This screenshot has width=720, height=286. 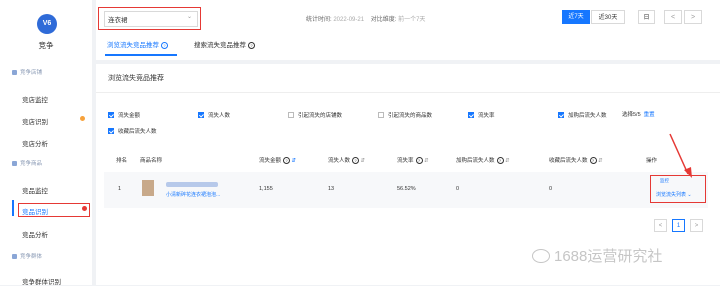 What do you see at coordinates (413, 160) in the screenshot?
I see `column-loss-rate: 流失率? ⇵` at bounding box center [413, 160].